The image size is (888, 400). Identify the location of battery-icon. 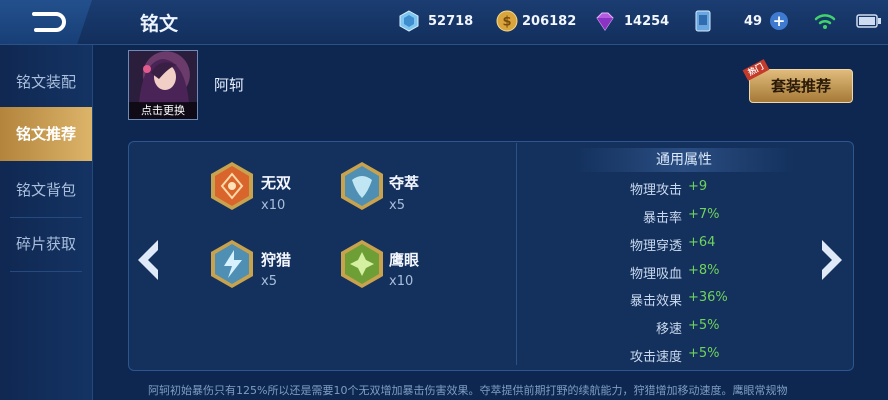
(868, 21).